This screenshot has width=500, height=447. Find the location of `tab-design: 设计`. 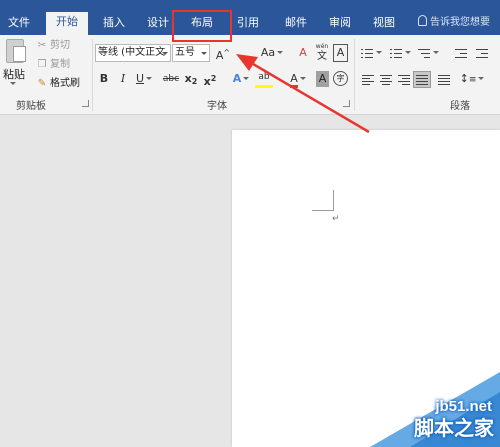

tab-design: 设计 is located at coordinates (158, 24).